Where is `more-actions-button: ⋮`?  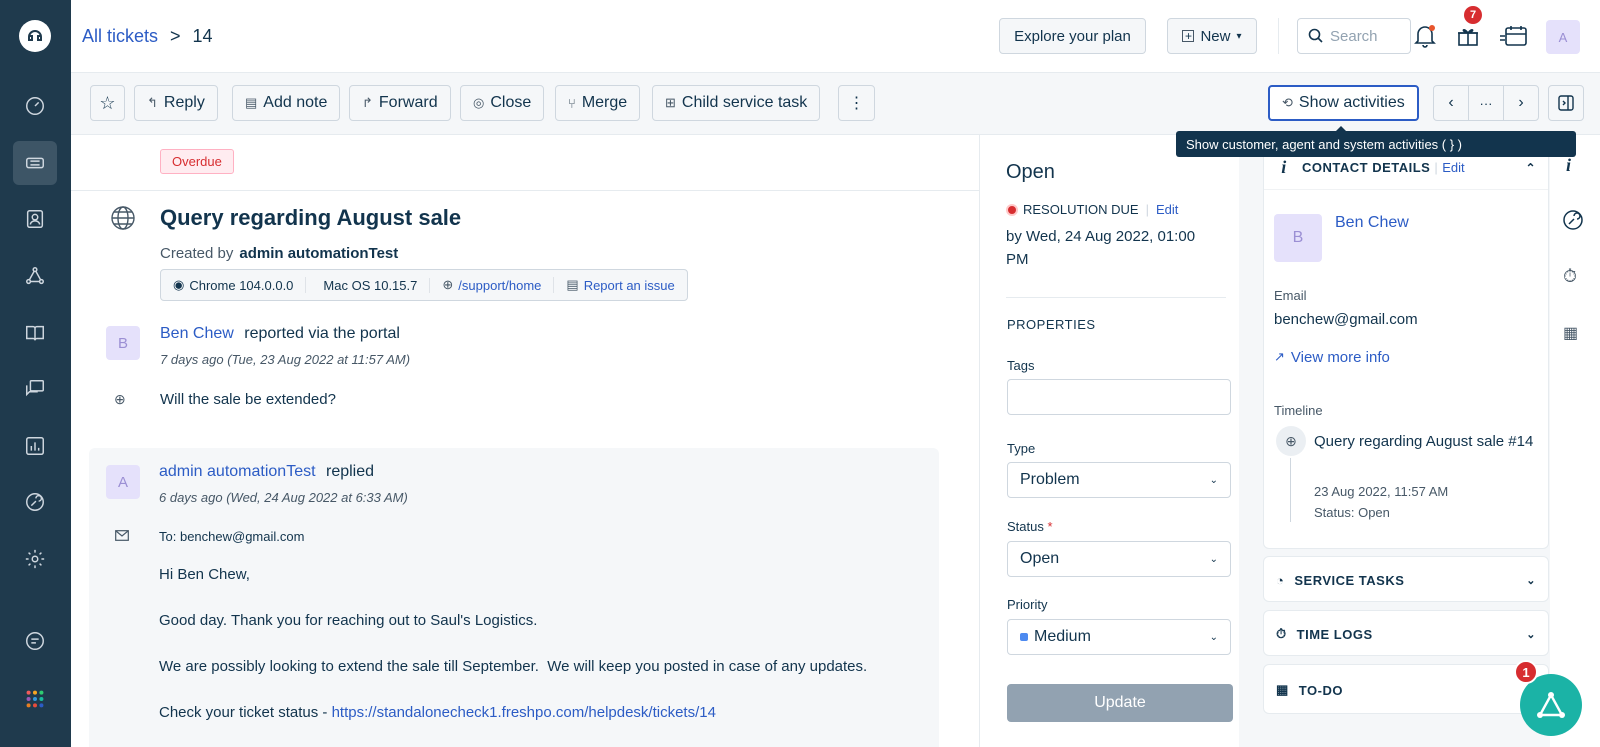 more-actions-button: ⋮ is located at coordinates (856, 103).